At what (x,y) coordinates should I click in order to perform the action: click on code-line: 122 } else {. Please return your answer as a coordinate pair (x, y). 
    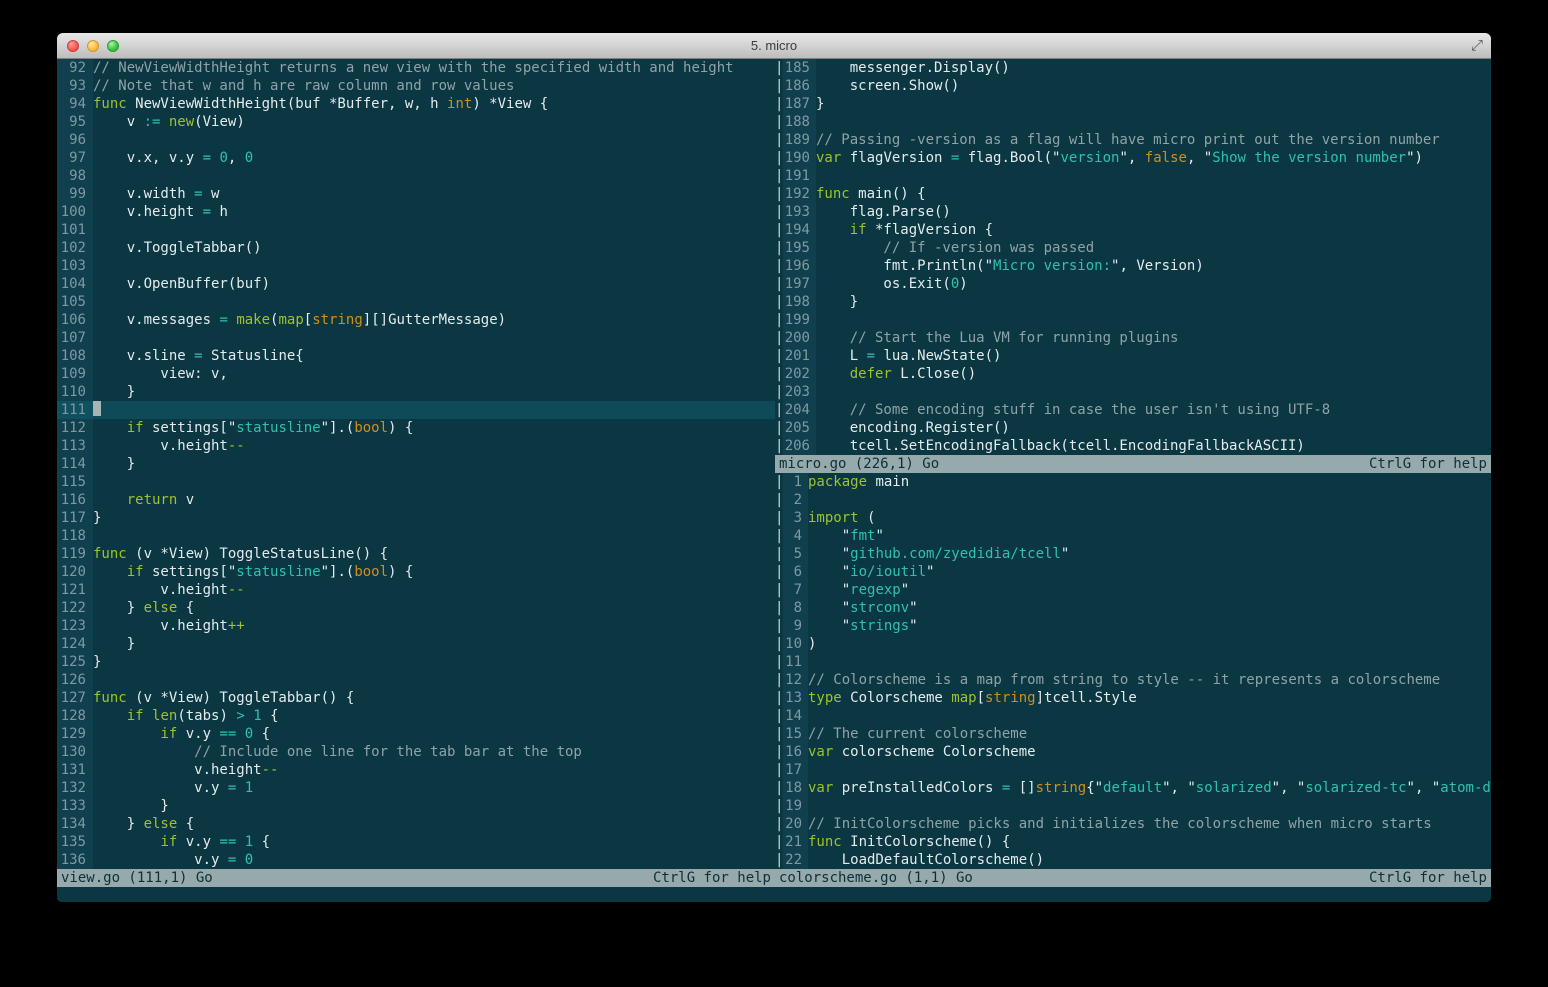
    Looking at the image, I should click on (416, 608).